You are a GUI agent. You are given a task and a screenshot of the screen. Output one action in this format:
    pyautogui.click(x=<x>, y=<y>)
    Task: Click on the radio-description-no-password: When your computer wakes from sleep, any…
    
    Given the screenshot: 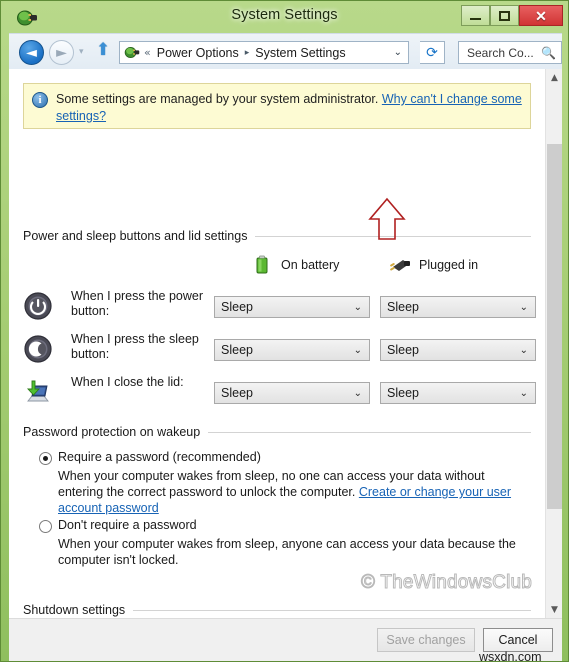 What is the action you would take?
    pyautogui.click(x=287, y=552)
    